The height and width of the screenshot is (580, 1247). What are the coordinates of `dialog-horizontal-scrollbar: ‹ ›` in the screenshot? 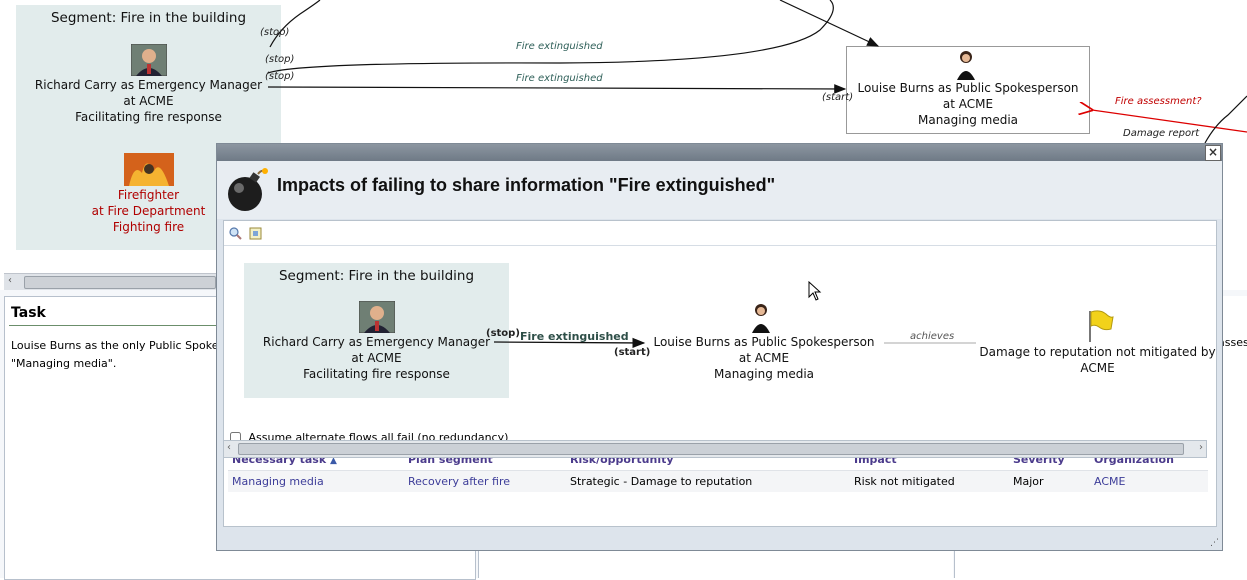 It's located at (715, 449).